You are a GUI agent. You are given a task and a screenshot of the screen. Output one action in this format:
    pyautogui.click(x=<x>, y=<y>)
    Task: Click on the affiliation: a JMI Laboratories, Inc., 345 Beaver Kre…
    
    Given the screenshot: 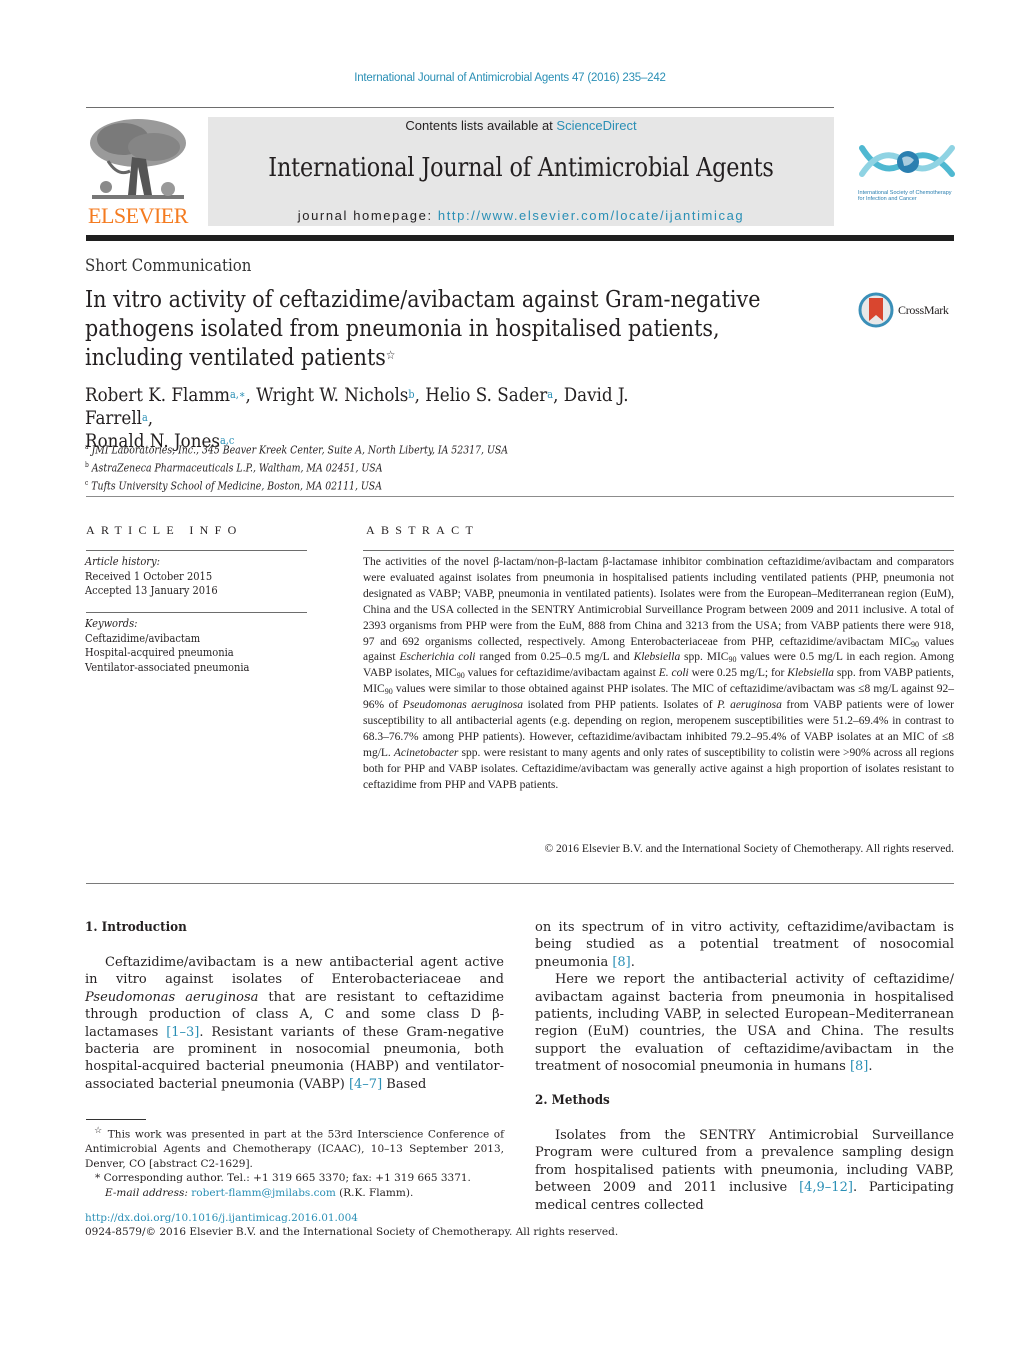 What is the action you would take?
    pyautogui.click(x=297, y=450)
    